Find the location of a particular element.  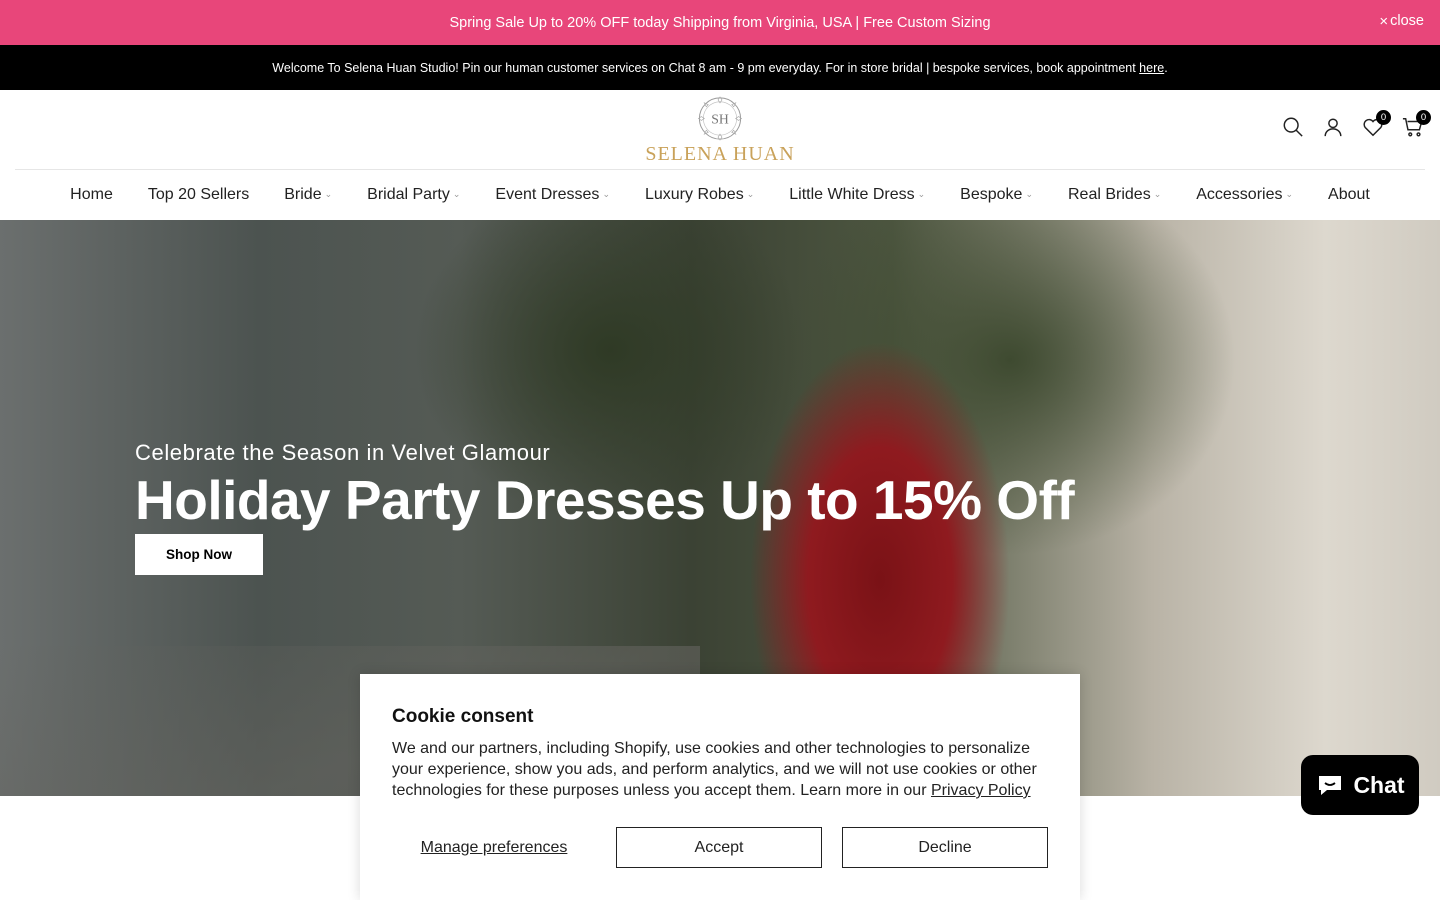

shop-now-button: Shop Now is located at coordinates (199, 554).